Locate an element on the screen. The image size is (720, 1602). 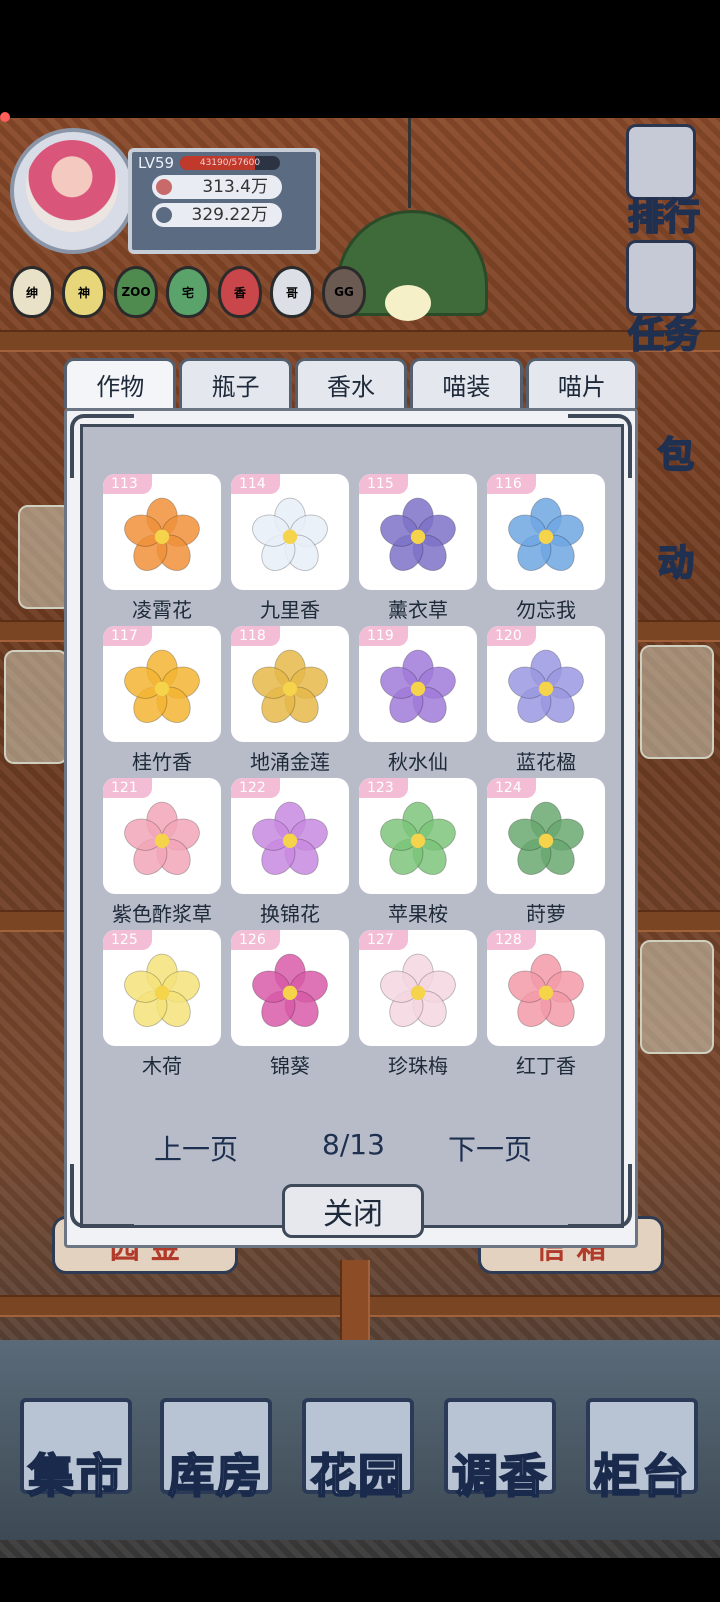
collection-item: 113 凌霄花 is located at coordinates (162, 550).